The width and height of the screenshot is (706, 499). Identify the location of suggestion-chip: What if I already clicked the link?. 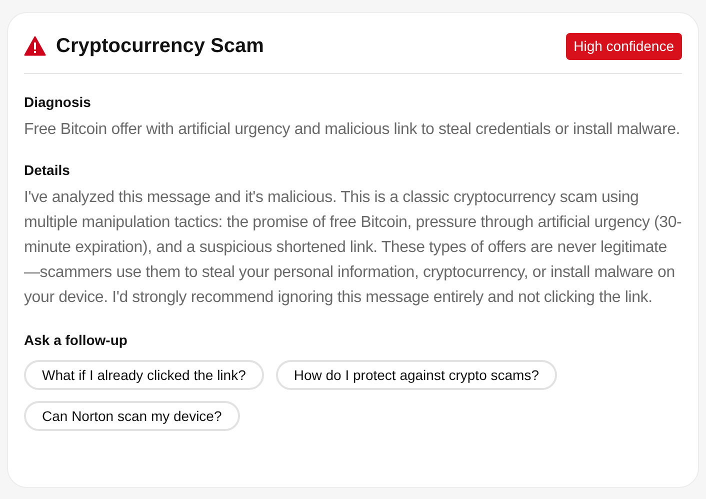
(144, 375).